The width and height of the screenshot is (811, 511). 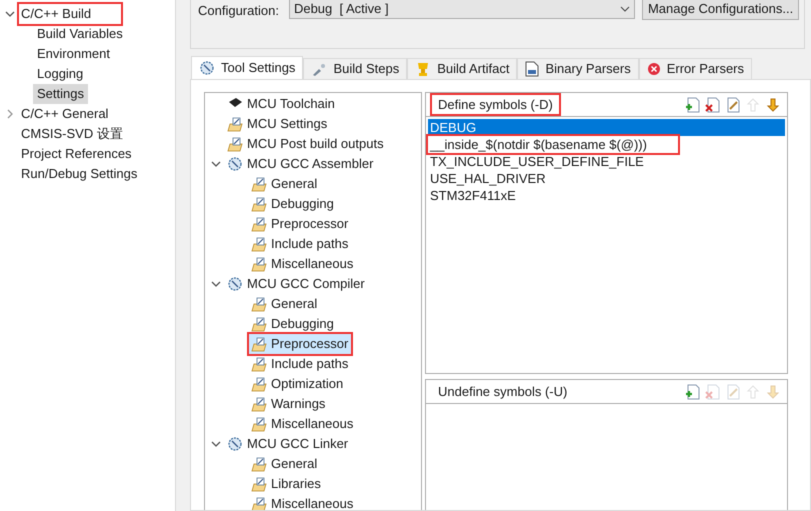 I want to click on tab: Build Artifact, so click(x=462, y=68).